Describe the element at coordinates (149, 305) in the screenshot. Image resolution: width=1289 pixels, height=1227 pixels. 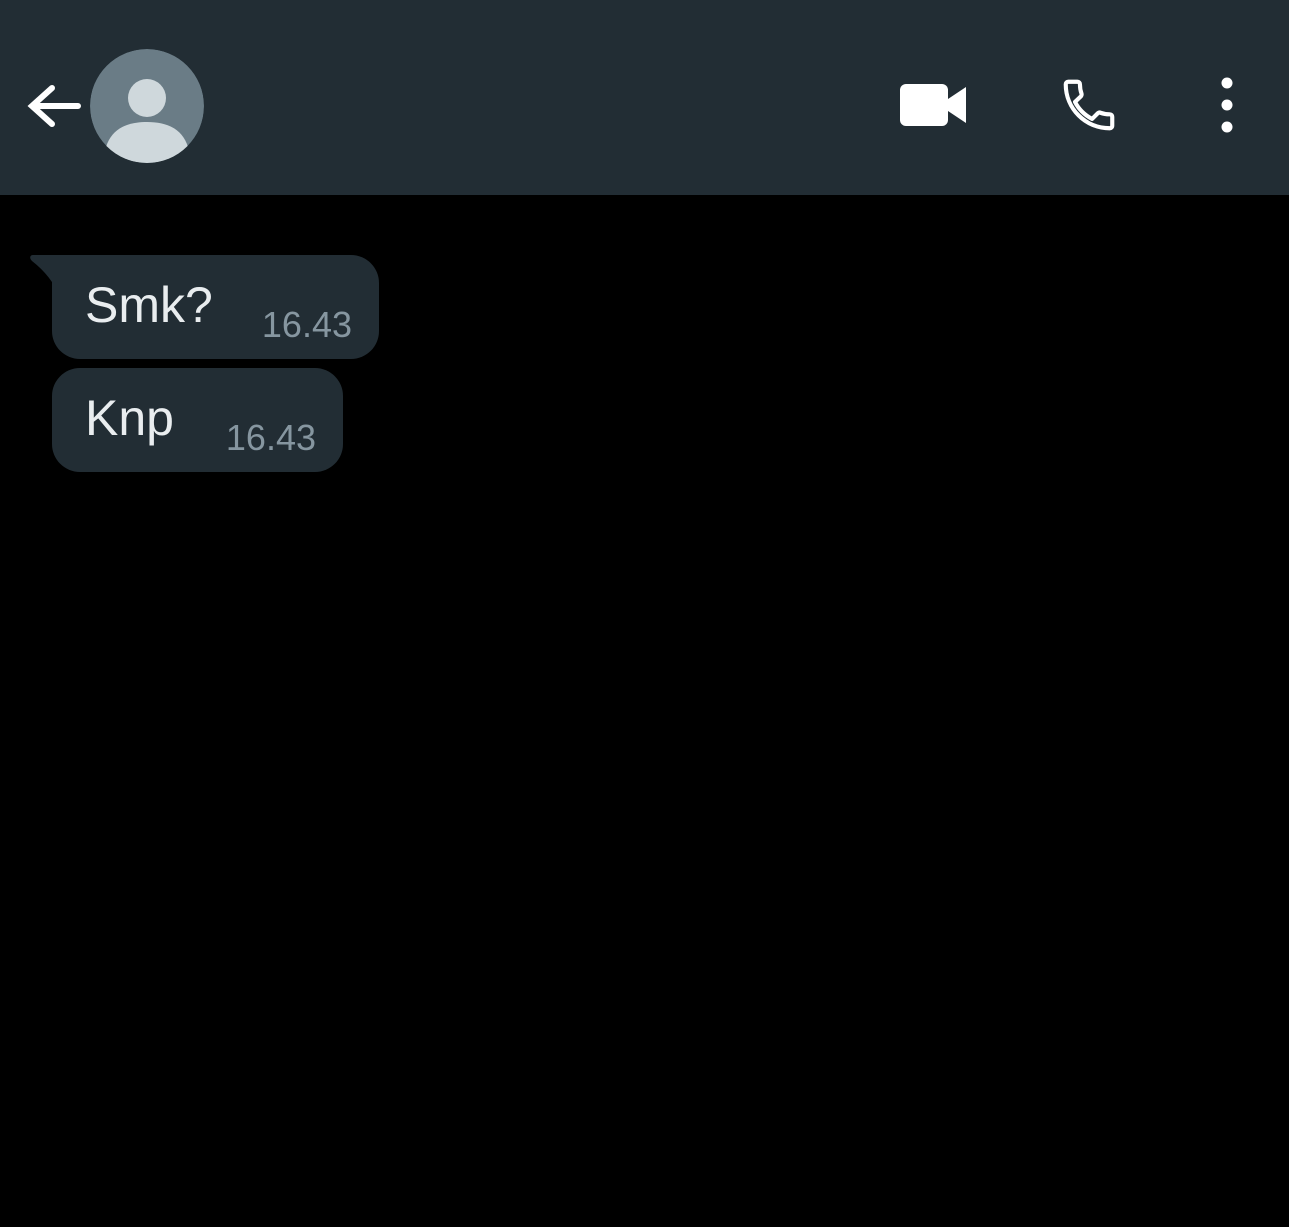
I see `message-text: Smk?` at that location.